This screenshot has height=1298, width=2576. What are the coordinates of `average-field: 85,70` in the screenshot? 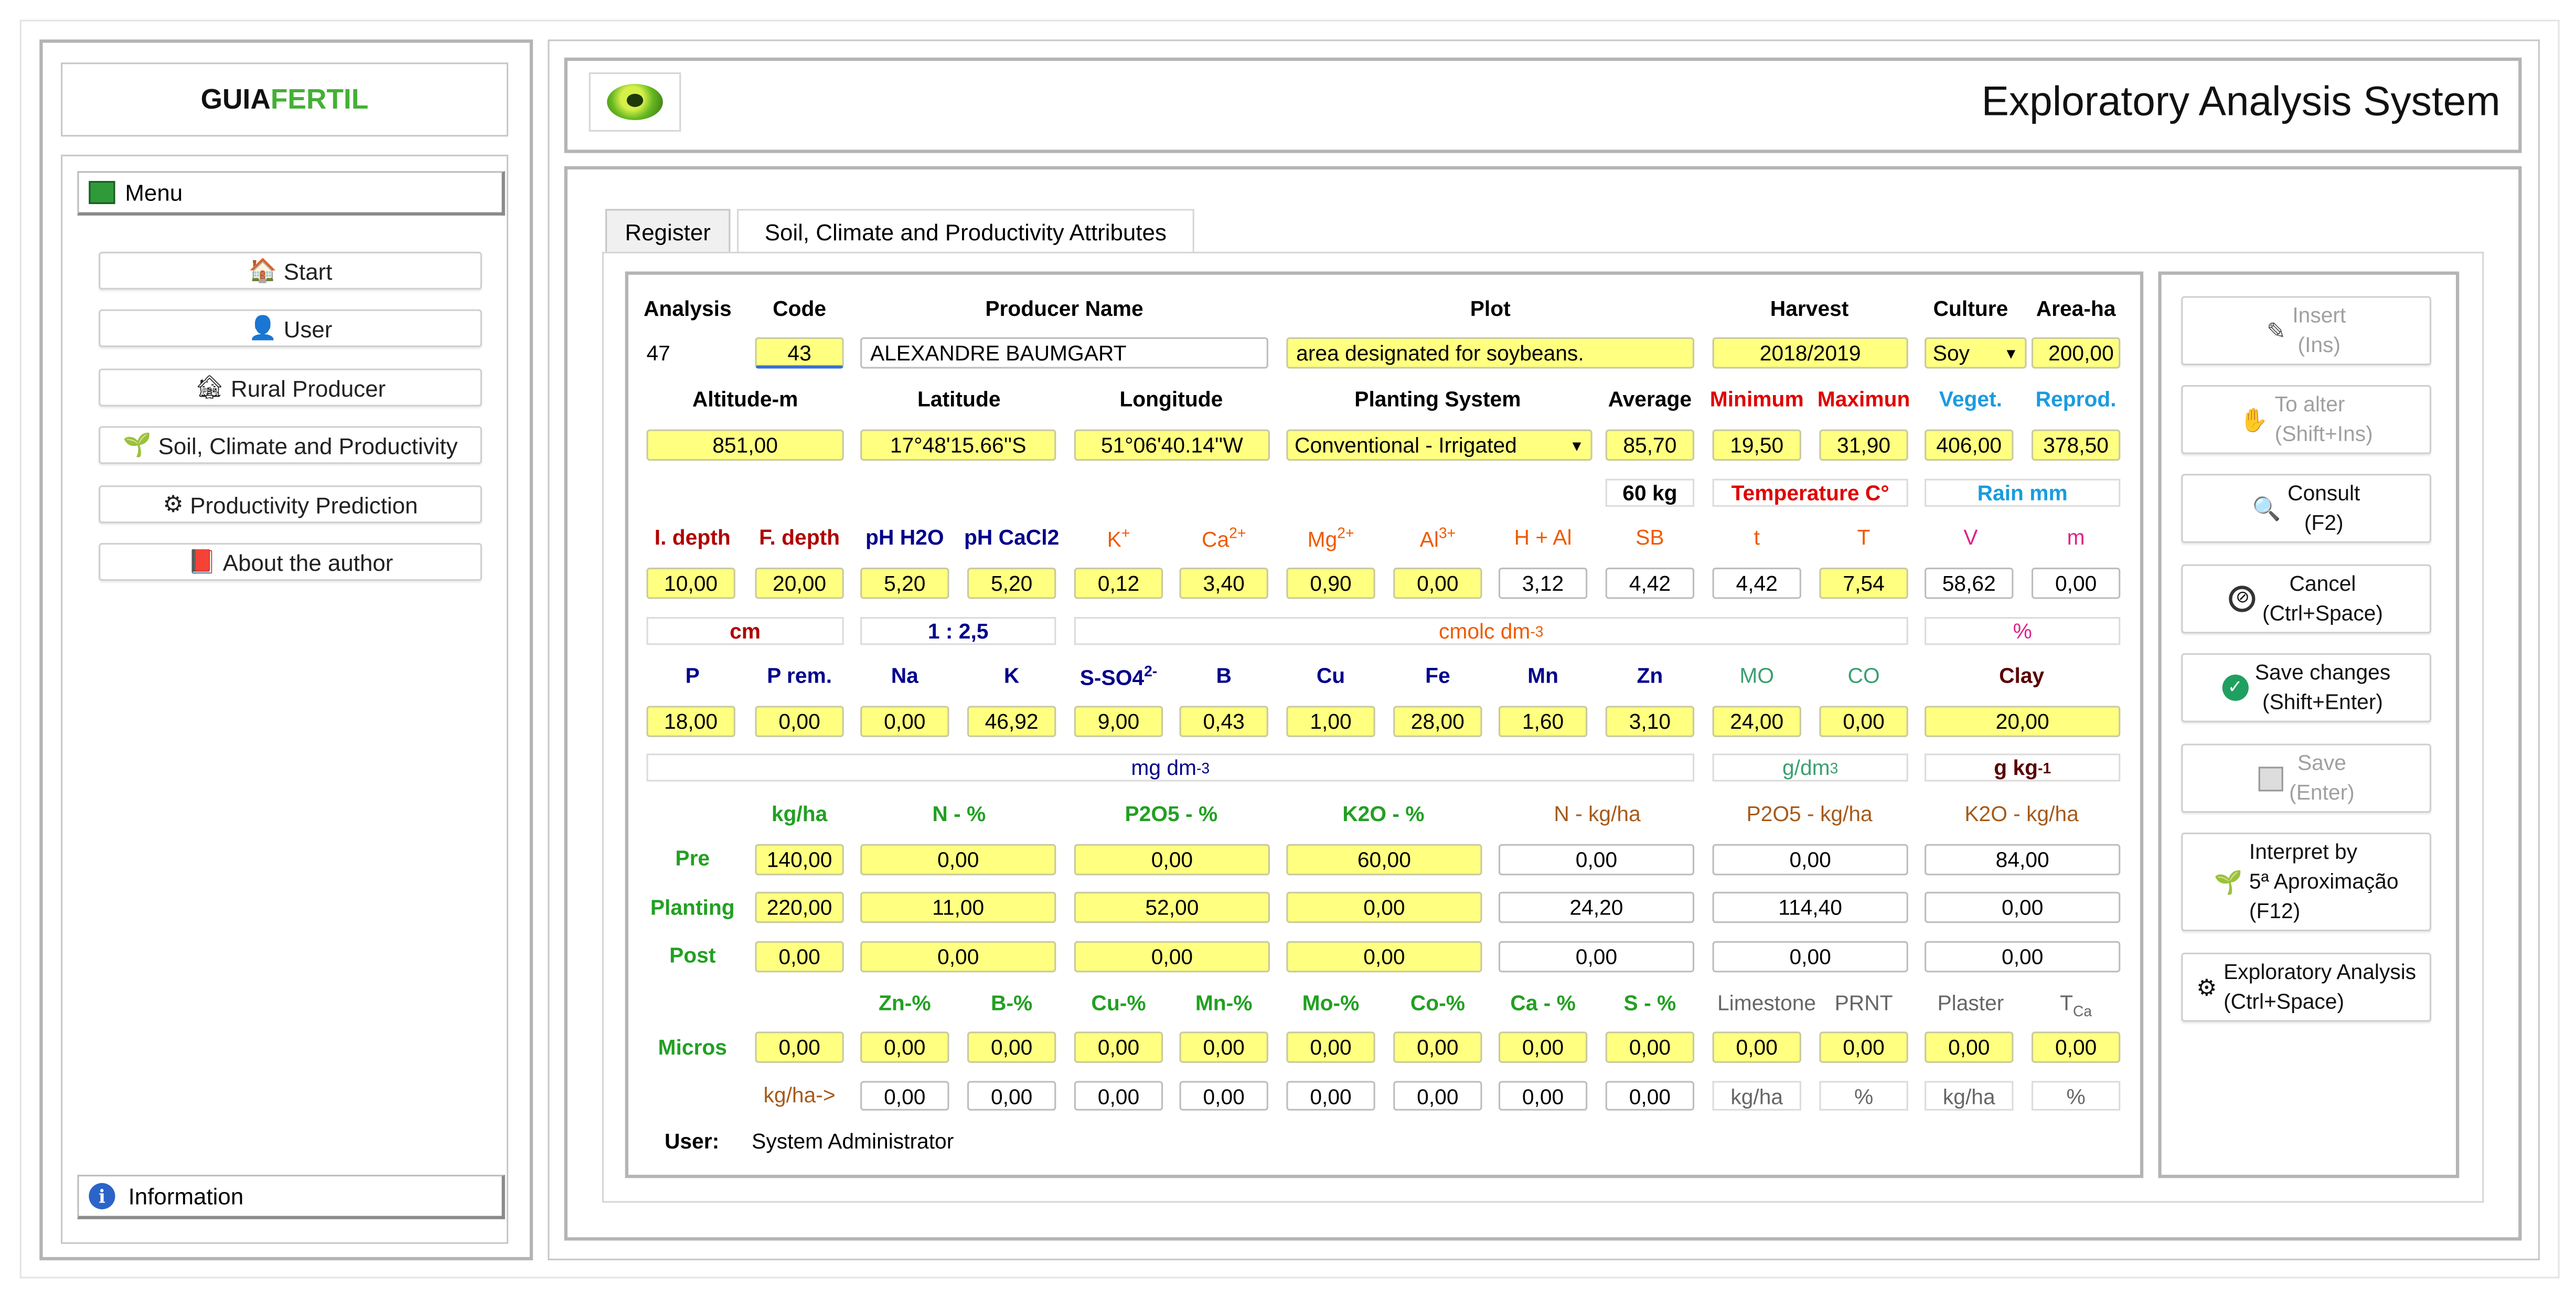 It's located at (1650, 445).